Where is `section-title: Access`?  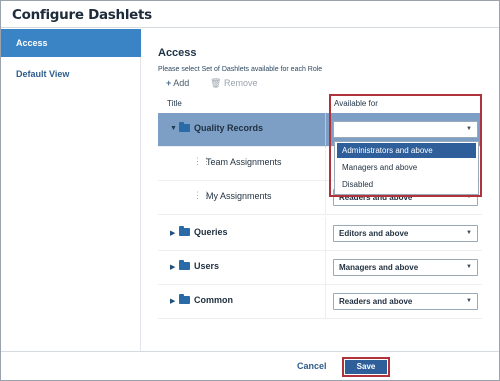
section-title: Access is located at coordinates (177, 53).